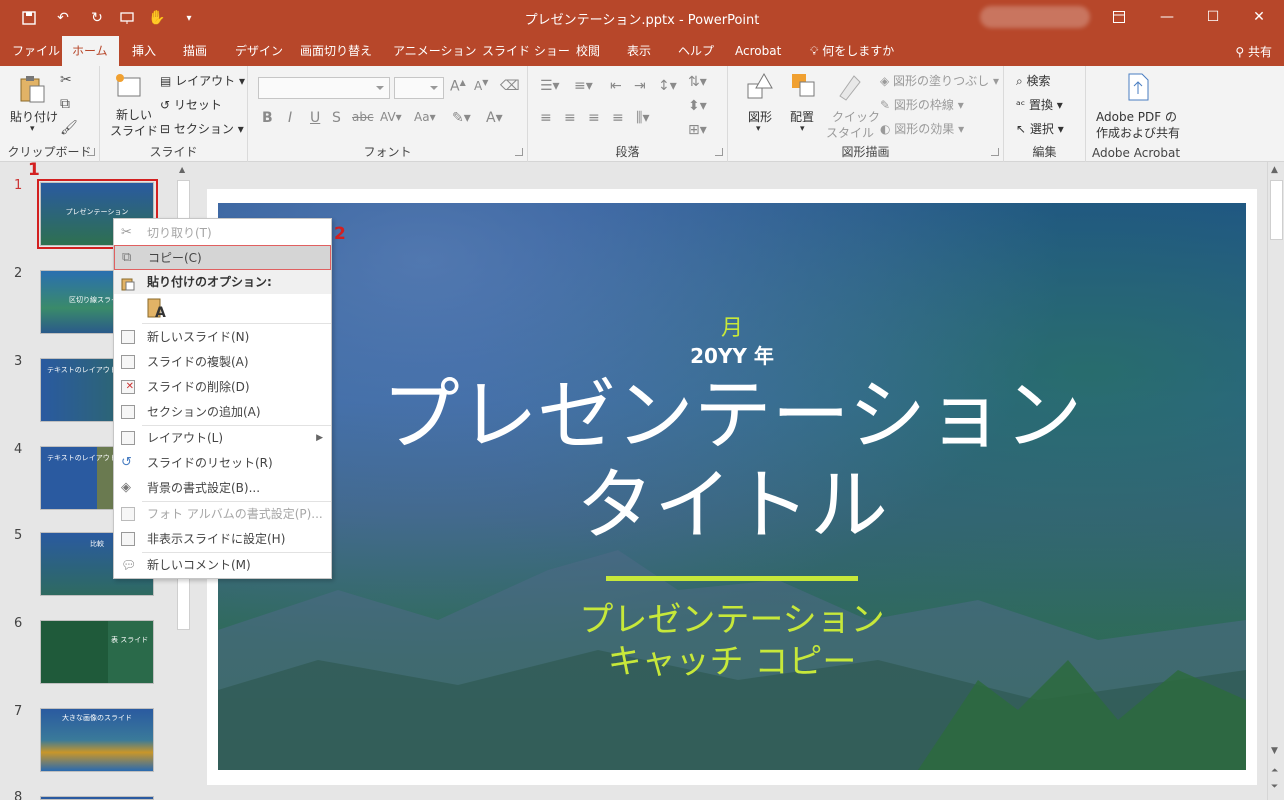 The image size is (1284, 800). What do you see at coordinates (202, 80) in the screenshot?
I see `layout-button: ▤ レイアウト ▾` at bounding box center [202, 80].